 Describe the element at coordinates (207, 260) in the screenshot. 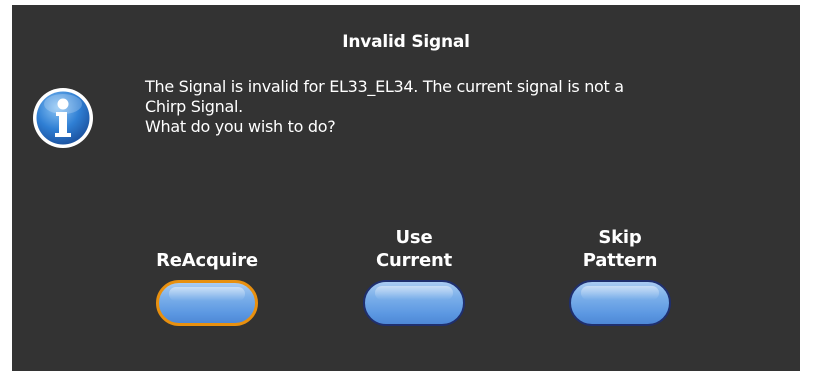

I see `reacquire-label: ReAcquire` at that location.